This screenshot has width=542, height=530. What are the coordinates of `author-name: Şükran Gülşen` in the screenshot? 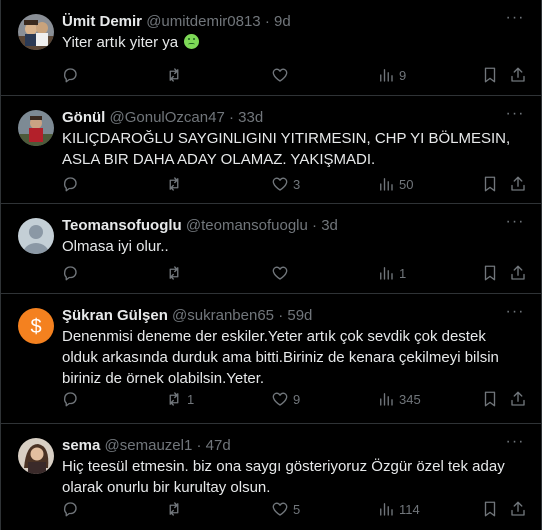 It's located at (115, 315).